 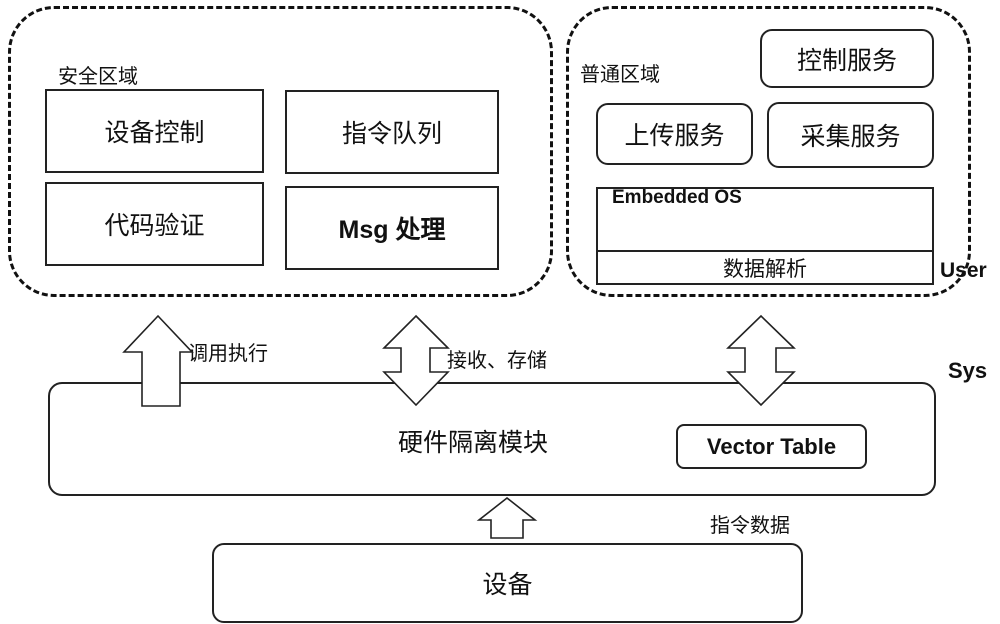 I want to click on invoke-up-arrow, so click(x=158, y=360).